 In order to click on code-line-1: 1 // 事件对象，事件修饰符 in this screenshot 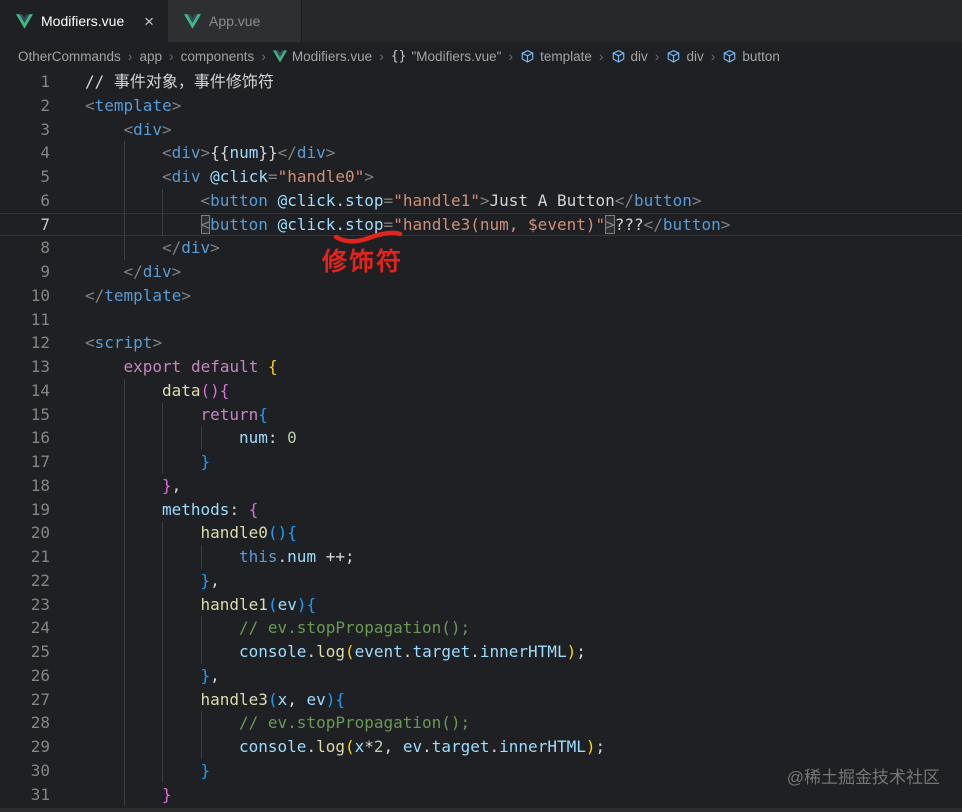, I will do `click(481, 82)`.